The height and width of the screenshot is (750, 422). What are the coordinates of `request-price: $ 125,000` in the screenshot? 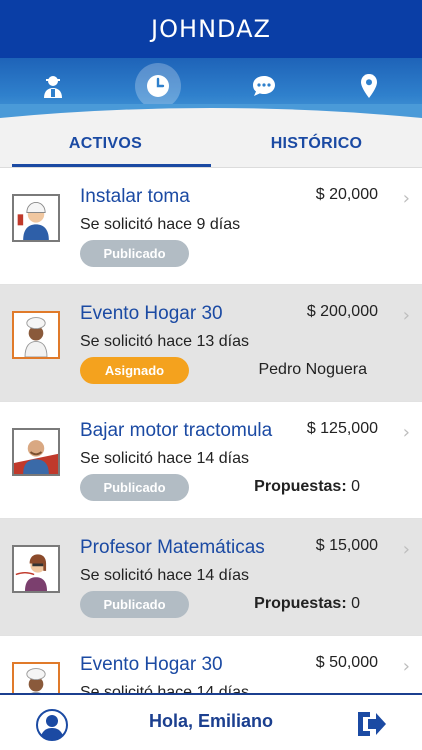 It's located at (342, 428).